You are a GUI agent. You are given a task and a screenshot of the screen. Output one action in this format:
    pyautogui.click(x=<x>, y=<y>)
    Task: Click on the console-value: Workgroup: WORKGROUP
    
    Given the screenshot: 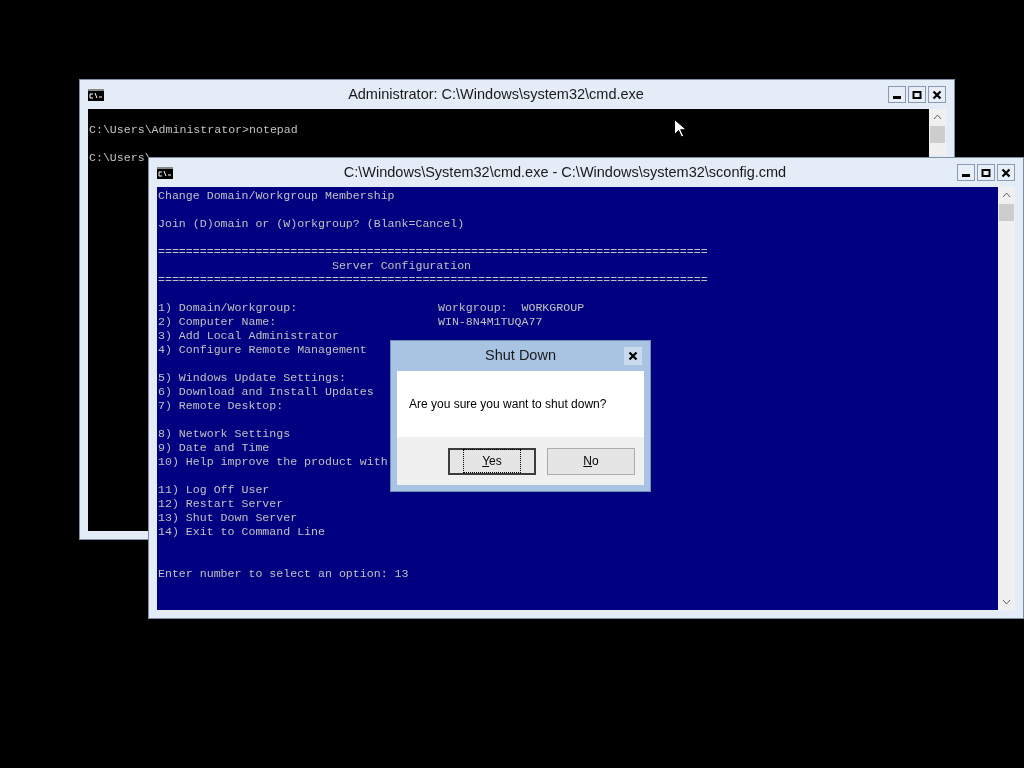 What is the action you would take?
    pyautogui.click(x=511, y=308)
    